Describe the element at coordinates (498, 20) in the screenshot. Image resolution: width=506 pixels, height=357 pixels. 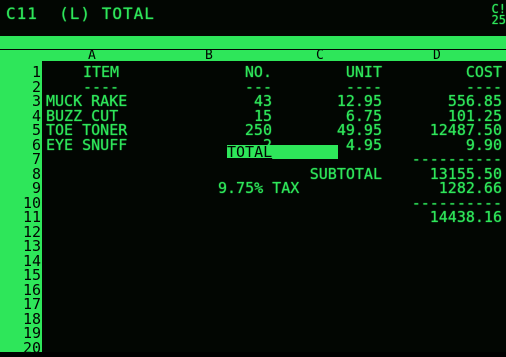
I see `memory-indicator-bottom: 25` at that location.